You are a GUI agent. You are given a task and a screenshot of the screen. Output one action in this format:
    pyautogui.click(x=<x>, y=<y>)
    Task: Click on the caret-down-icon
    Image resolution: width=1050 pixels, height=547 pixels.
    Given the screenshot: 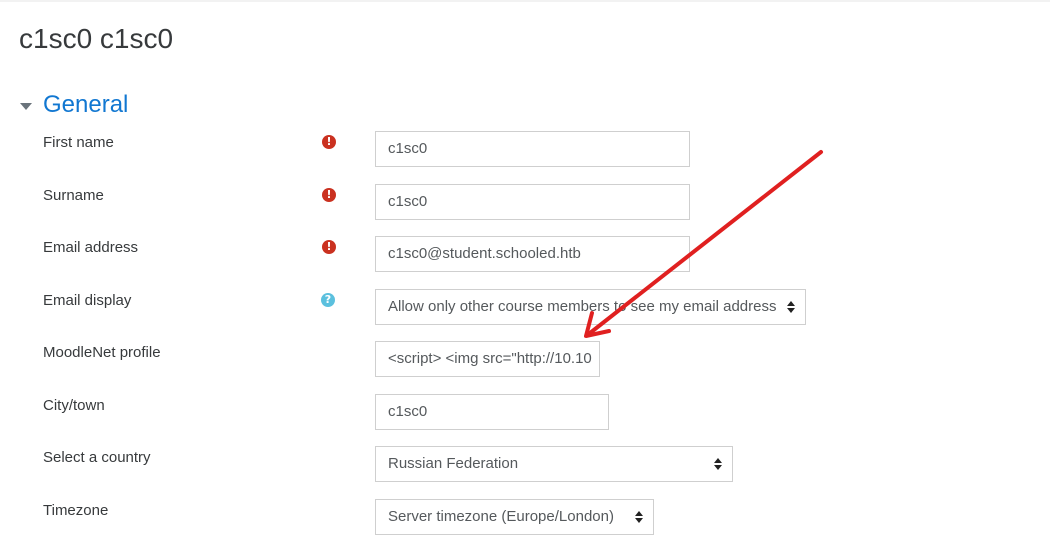 What is the action you would take?
    pyautogui.click(x=26, y=106)
    